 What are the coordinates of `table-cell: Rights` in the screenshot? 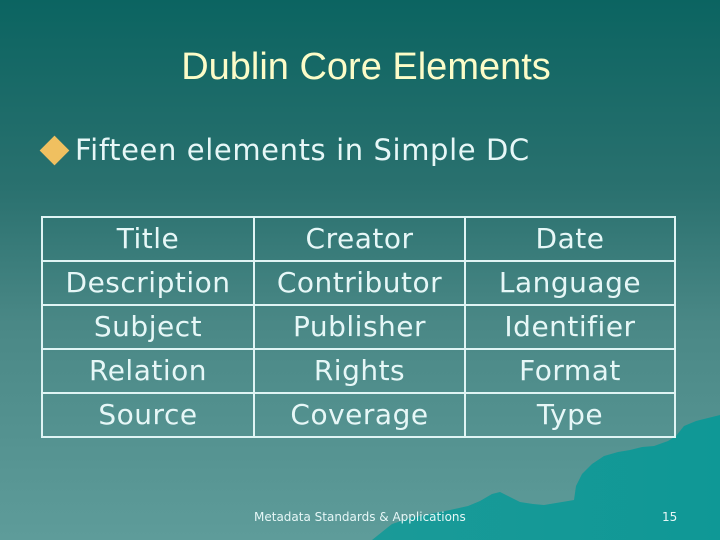 It's located at (359, 371).